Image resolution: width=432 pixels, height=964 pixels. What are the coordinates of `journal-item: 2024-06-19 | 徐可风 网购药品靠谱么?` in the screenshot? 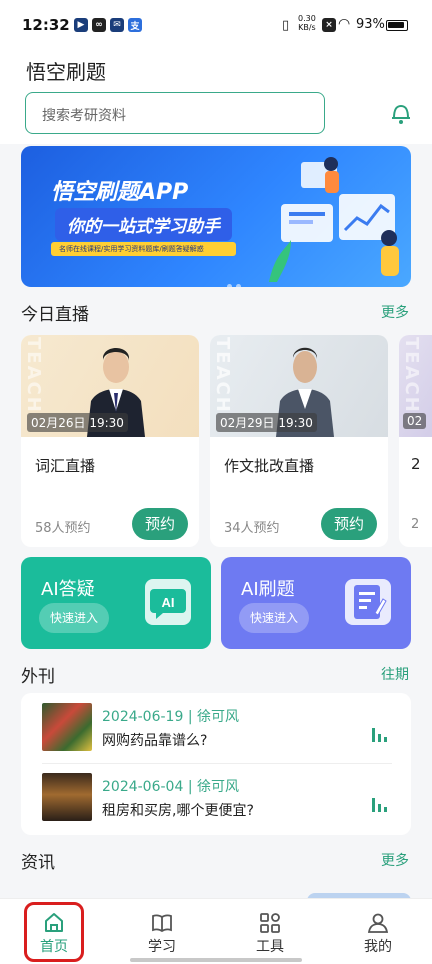 It's located at (216, 728).